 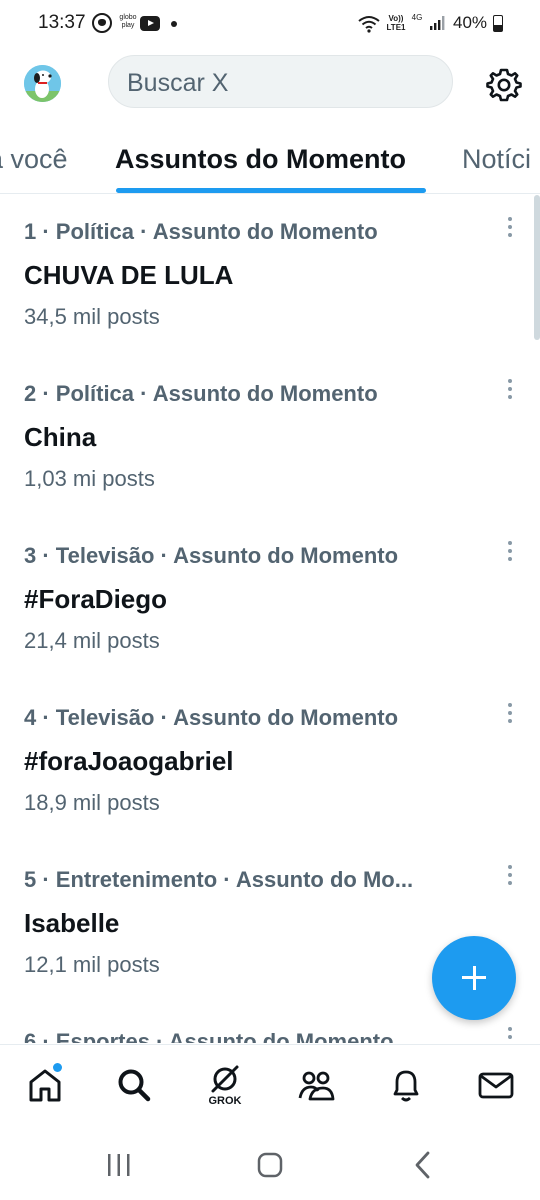 I want to click on grok-label: GROK, so click(x=225, y=1101).